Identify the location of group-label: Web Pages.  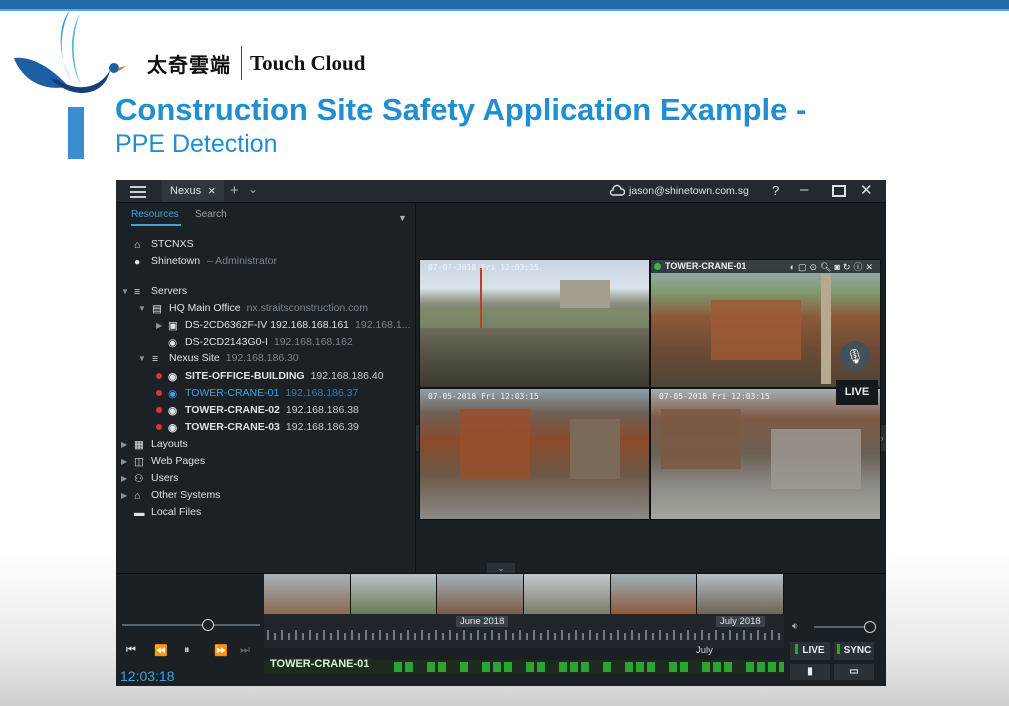
(178, 461).